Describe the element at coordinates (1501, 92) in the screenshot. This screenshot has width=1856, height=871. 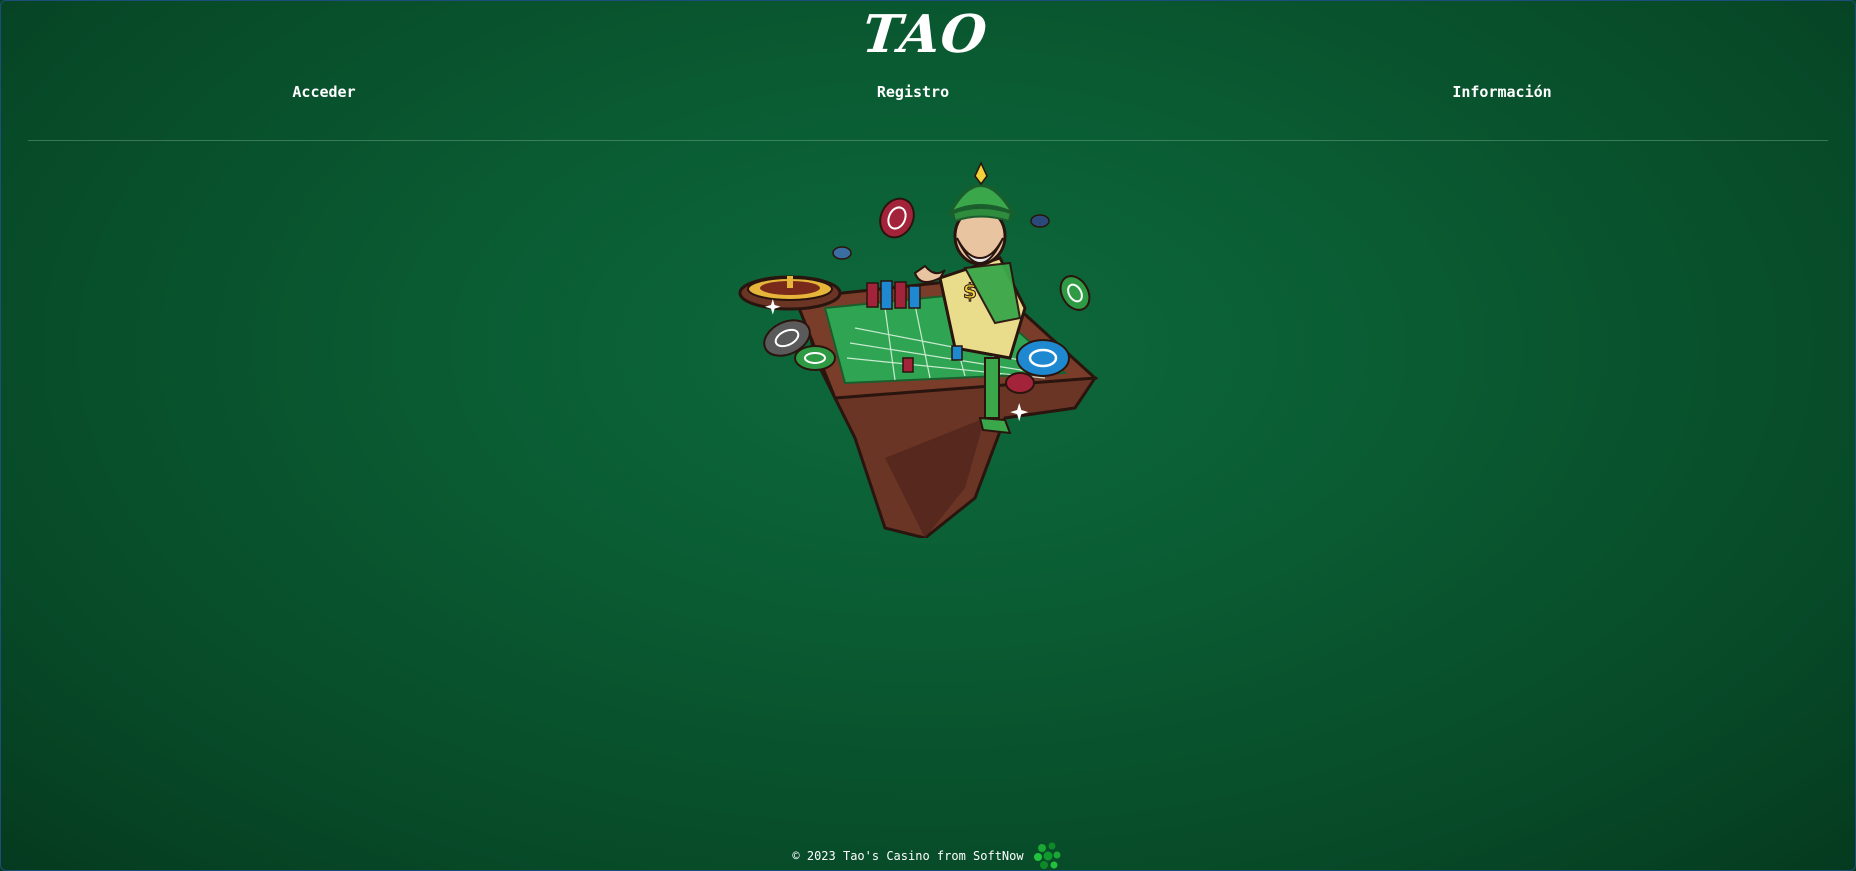
I see `nav-informacion-link: Información` at that location.